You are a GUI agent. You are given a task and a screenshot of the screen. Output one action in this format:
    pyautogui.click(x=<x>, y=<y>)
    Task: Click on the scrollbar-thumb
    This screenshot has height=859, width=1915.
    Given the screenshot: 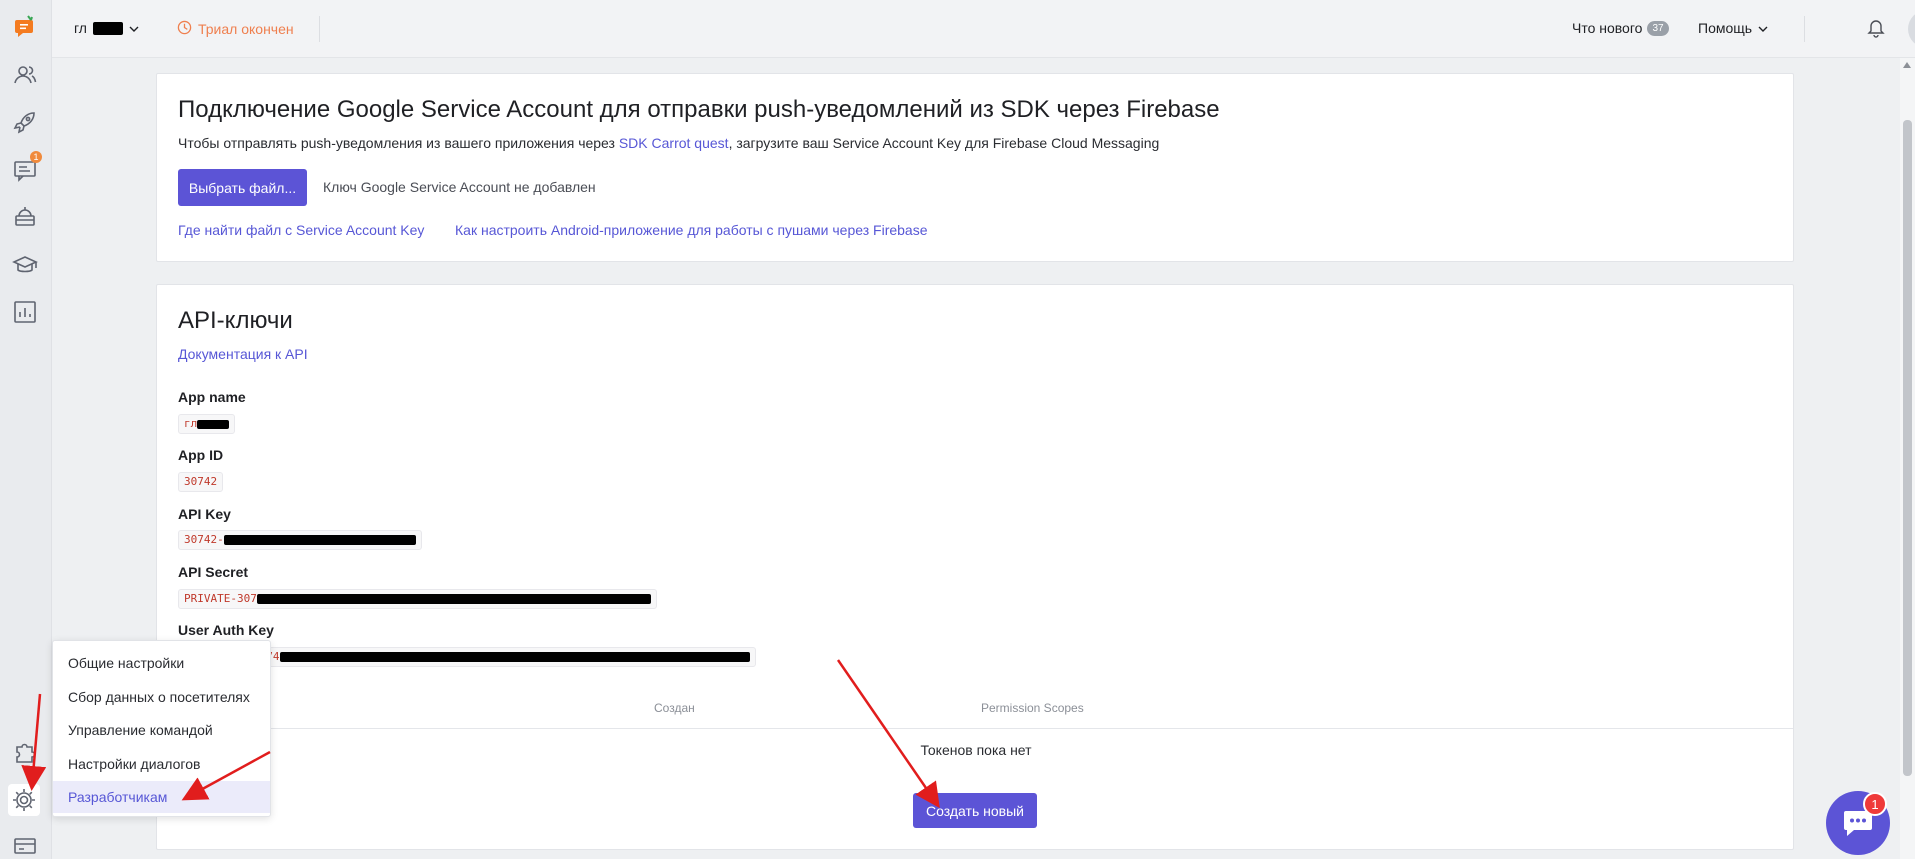 What is the action you would take?
    pyautogui.click(x=1907, y=448)
    